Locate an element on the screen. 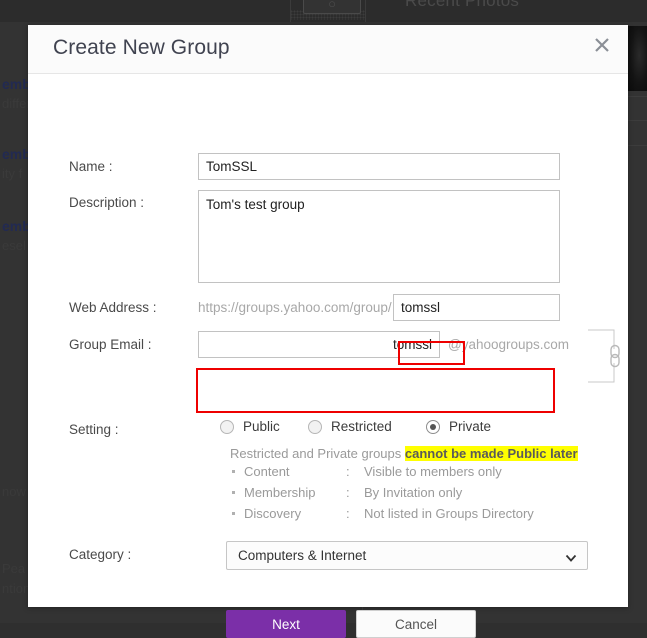  close-icon is located at coordinates (602, 45).